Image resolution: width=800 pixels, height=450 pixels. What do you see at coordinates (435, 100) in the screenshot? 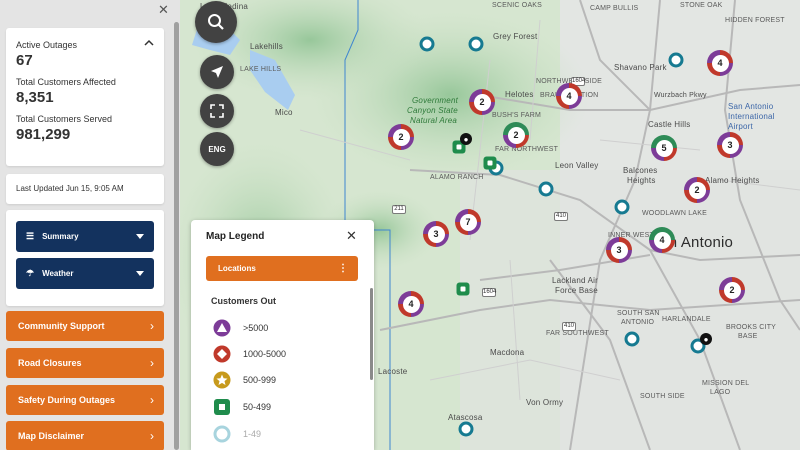
I see `place-gcsna-1: Government` at bounding box center [435, 100].